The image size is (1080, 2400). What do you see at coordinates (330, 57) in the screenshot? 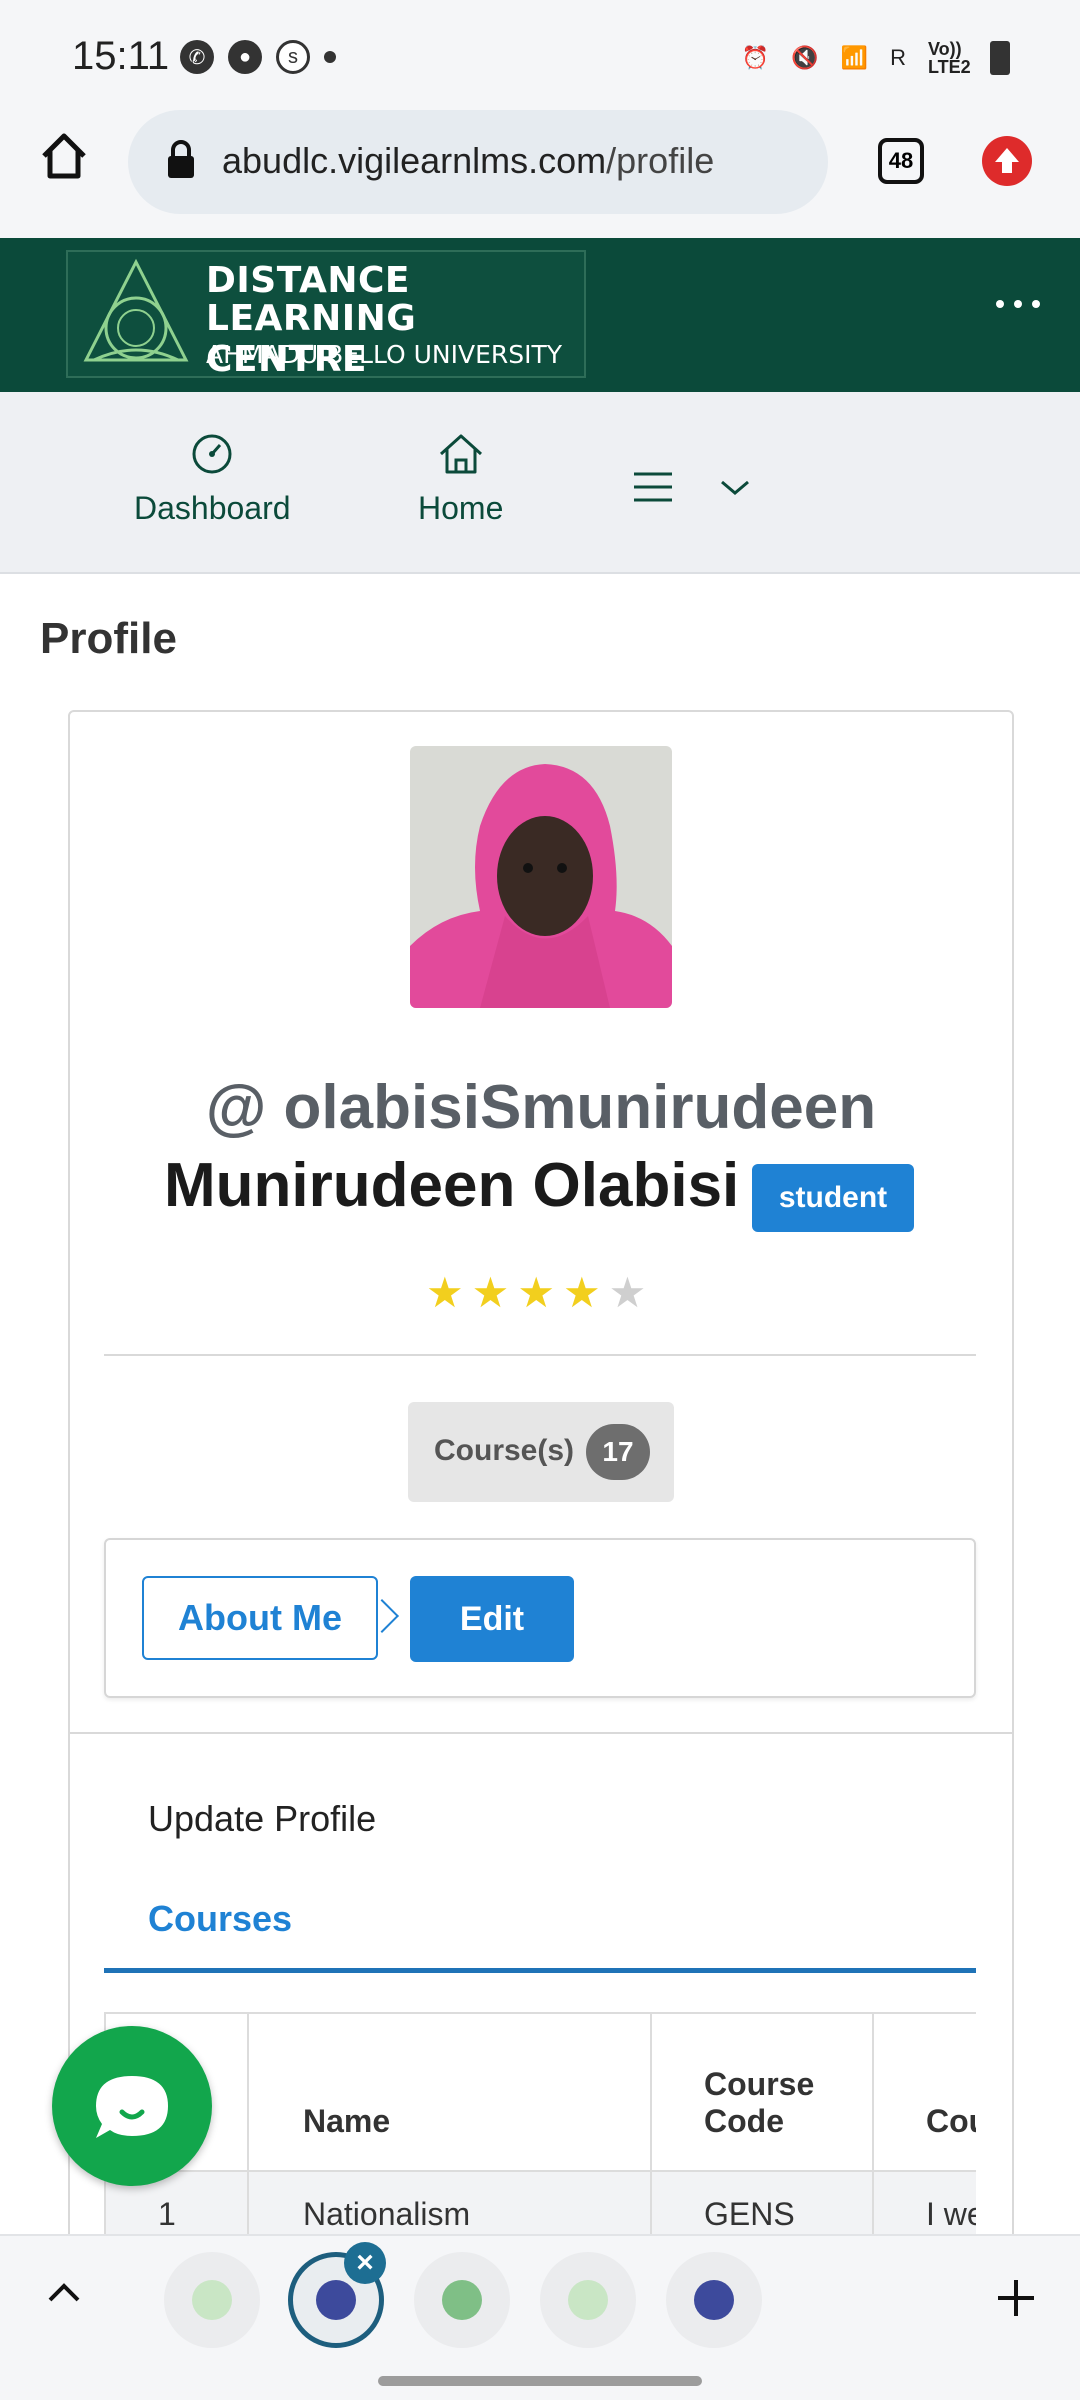
I see `more-notifications-icon` at bounding box center [330, 57].